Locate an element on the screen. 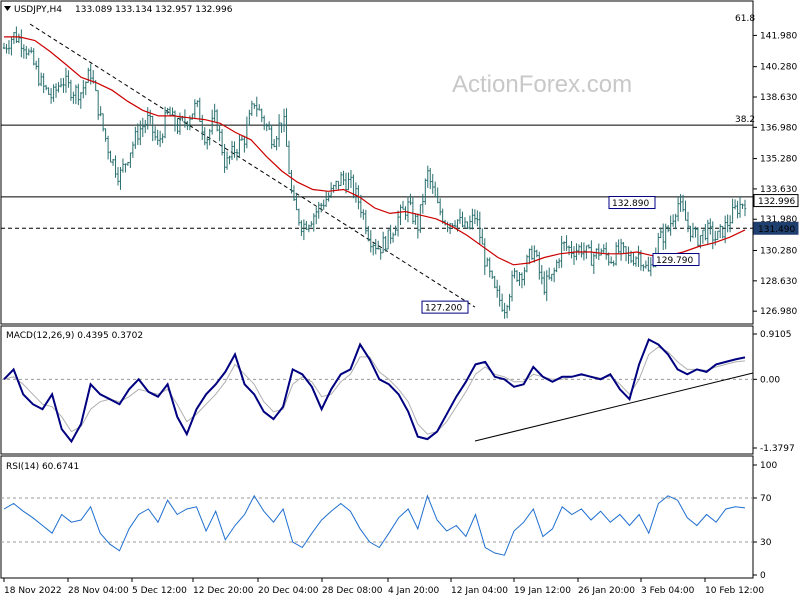 Image resolution: width=800 pixels, height=600 pixels. watermark: ActionForex.com is located at coordinates (542, 84).